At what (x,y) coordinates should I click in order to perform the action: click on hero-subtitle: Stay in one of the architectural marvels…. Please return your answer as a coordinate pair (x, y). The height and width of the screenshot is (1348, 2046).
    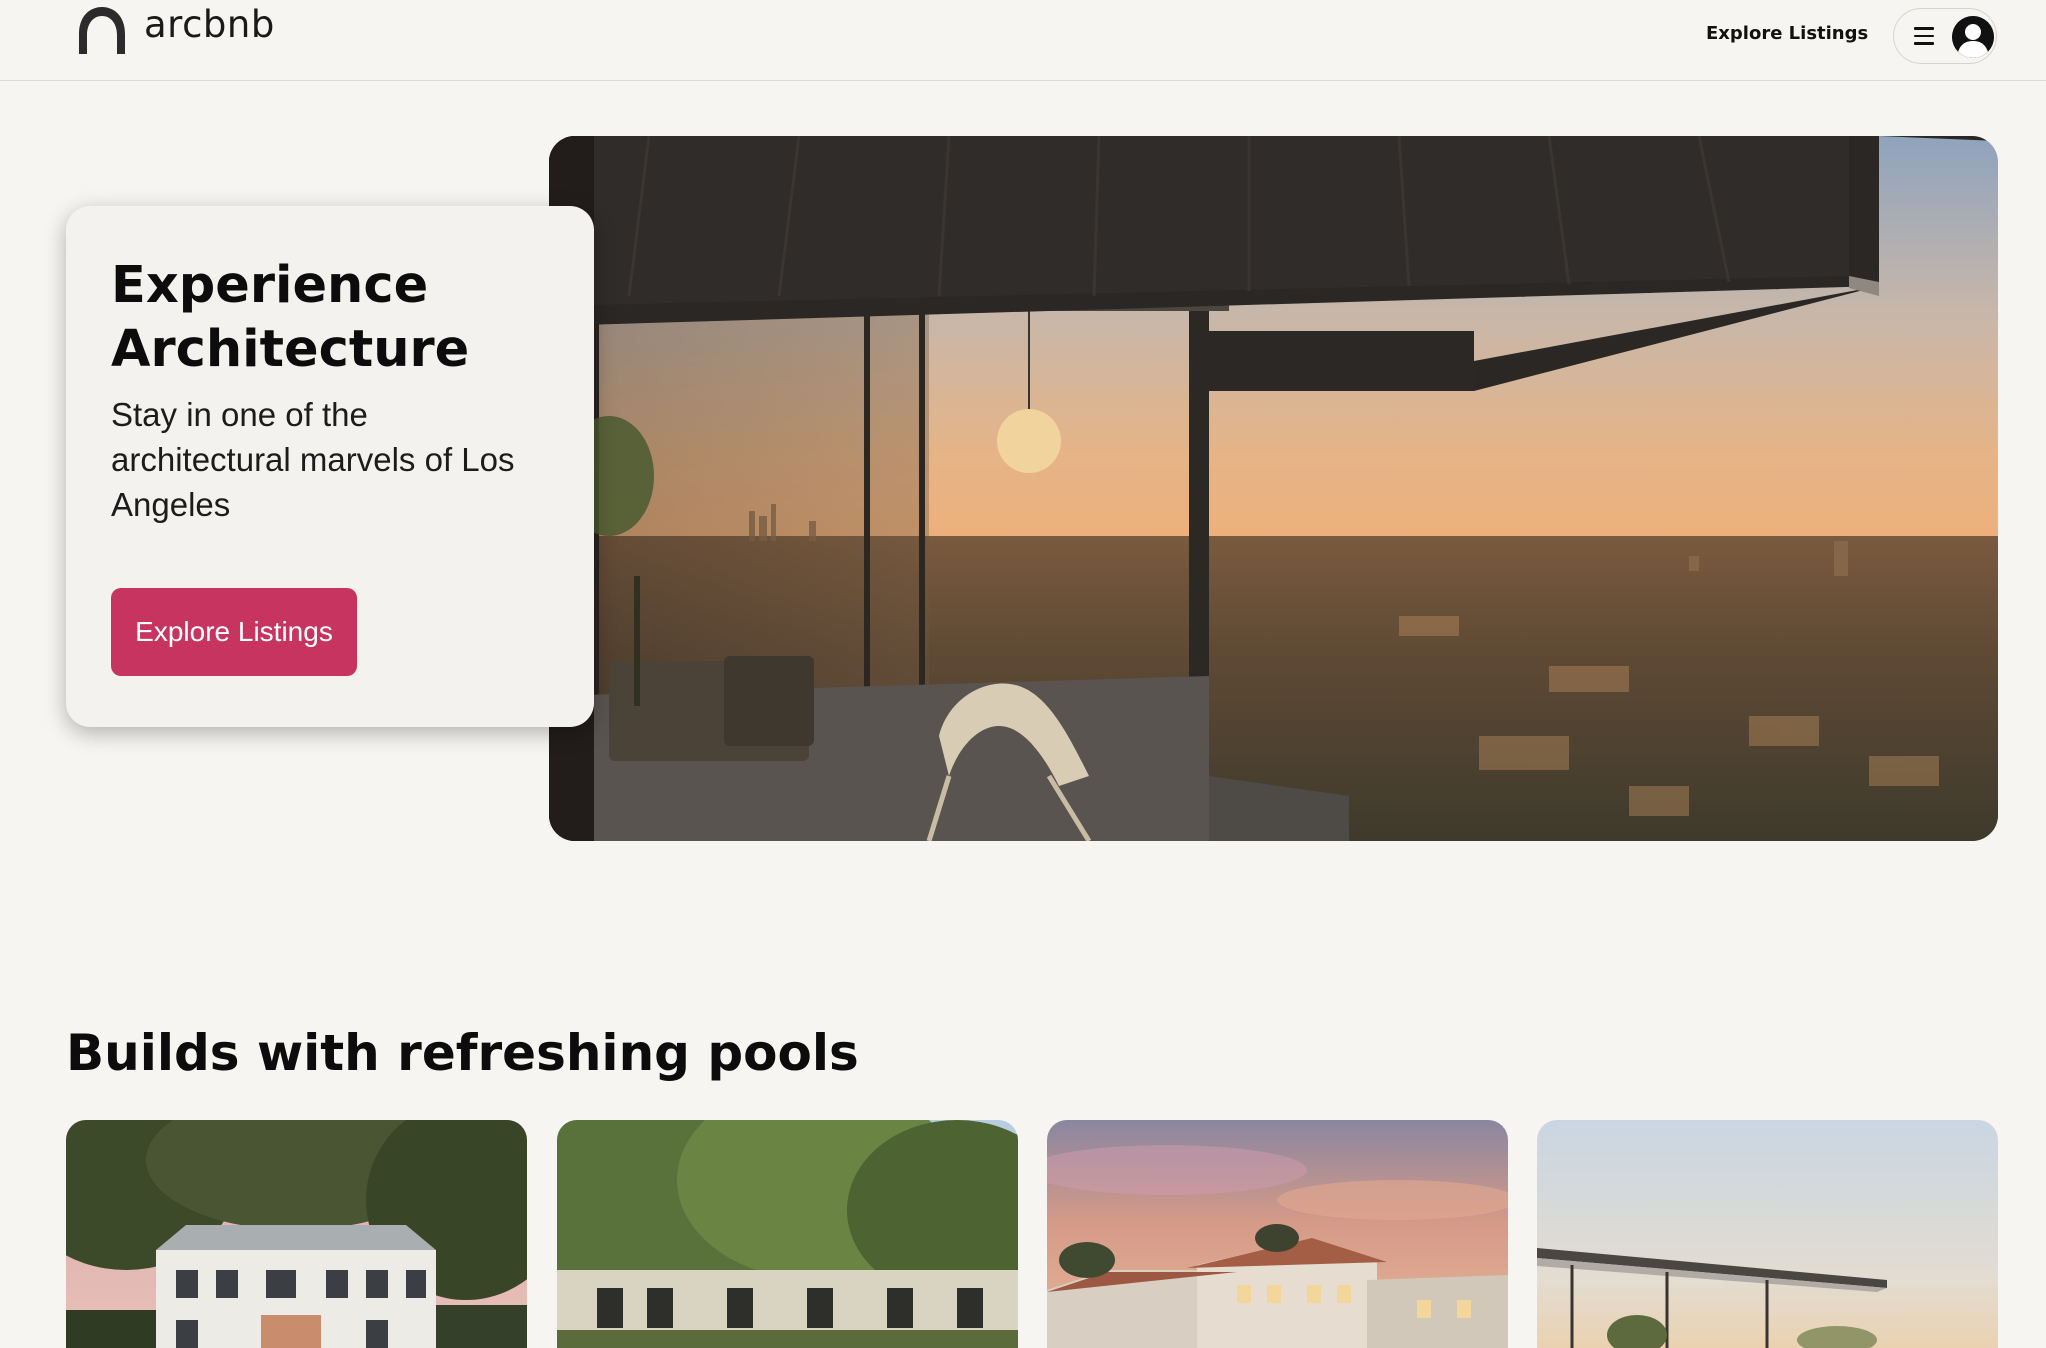
    Looking at the image, I should click on (313, 459).